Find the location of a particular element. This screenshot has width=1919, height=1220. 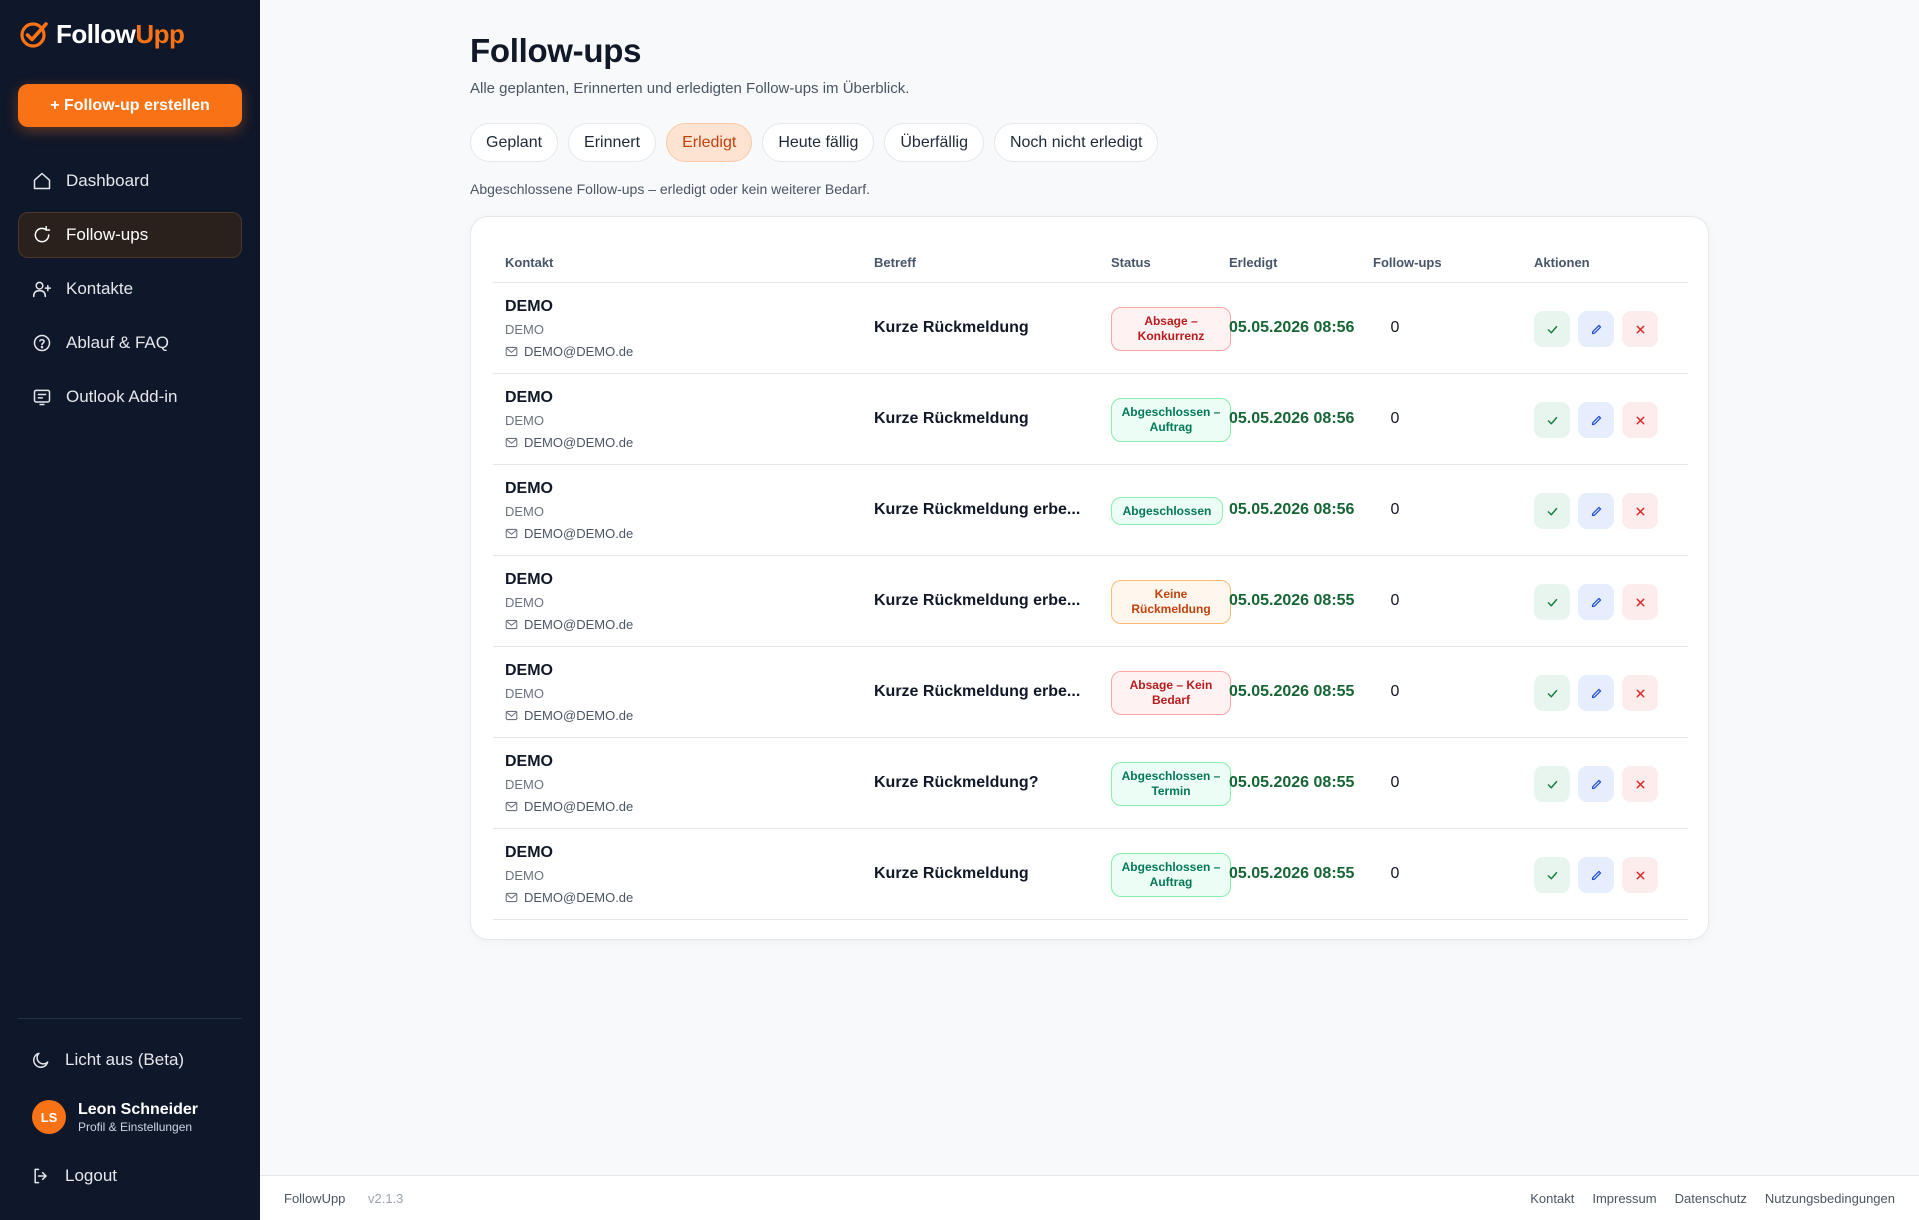

logout-label: Logout is located at coordinates (91, 1175).